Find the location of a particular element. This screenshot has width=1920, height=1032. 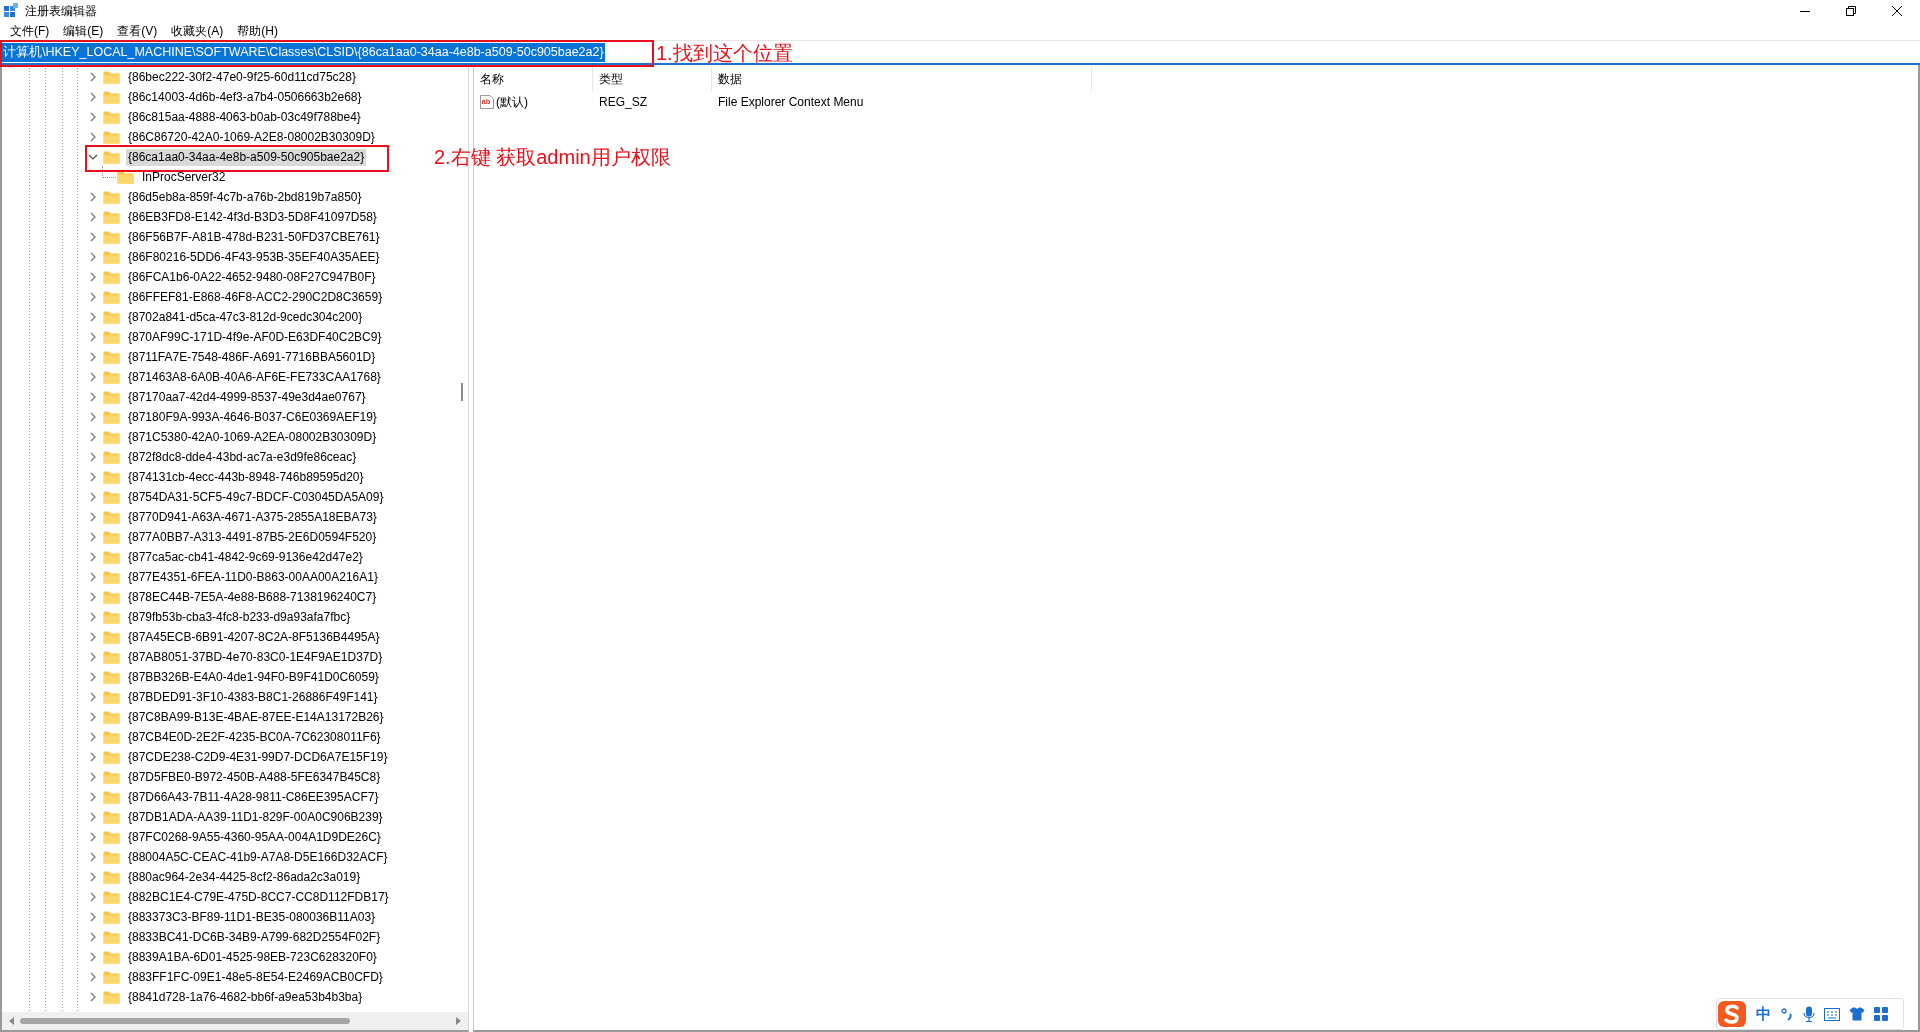

menu-item: 帮助(H) is located at coordinates (257, 31).